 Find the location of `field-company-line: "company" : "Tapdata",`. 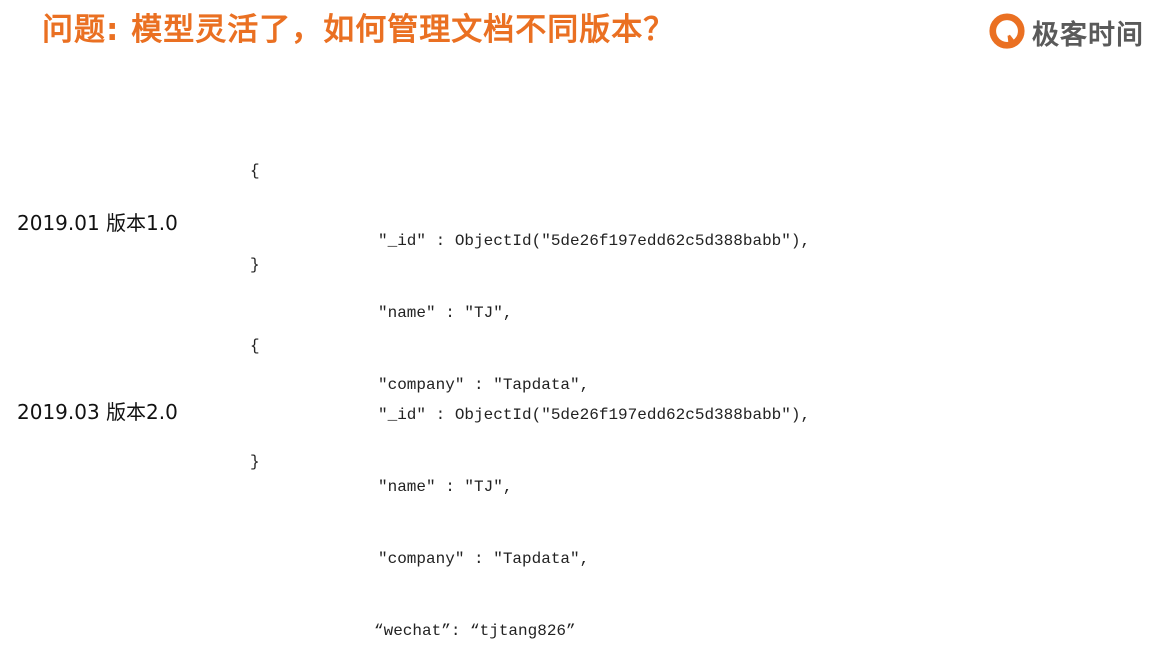

field-company-line: "company" : "Tapdata", is located at coordinates (484, 559).